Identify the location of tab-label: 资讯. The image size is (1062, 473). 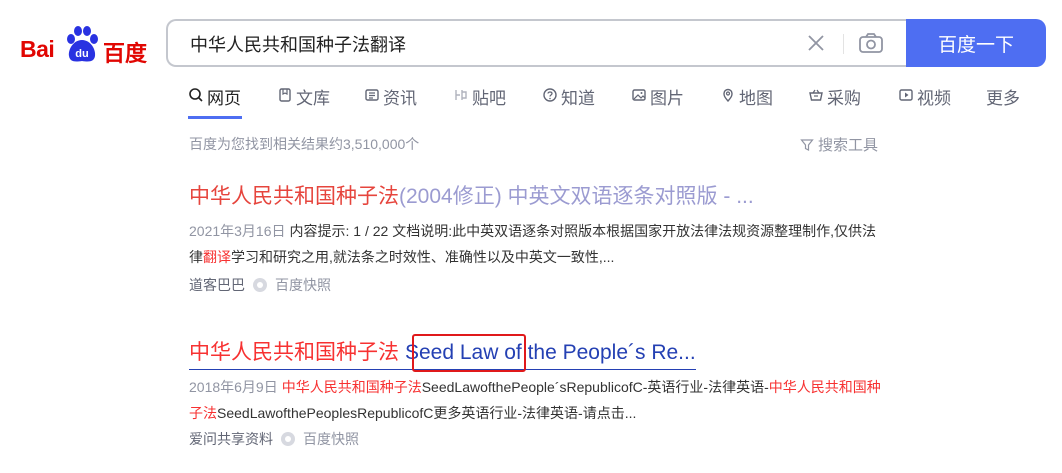
(400, 98).